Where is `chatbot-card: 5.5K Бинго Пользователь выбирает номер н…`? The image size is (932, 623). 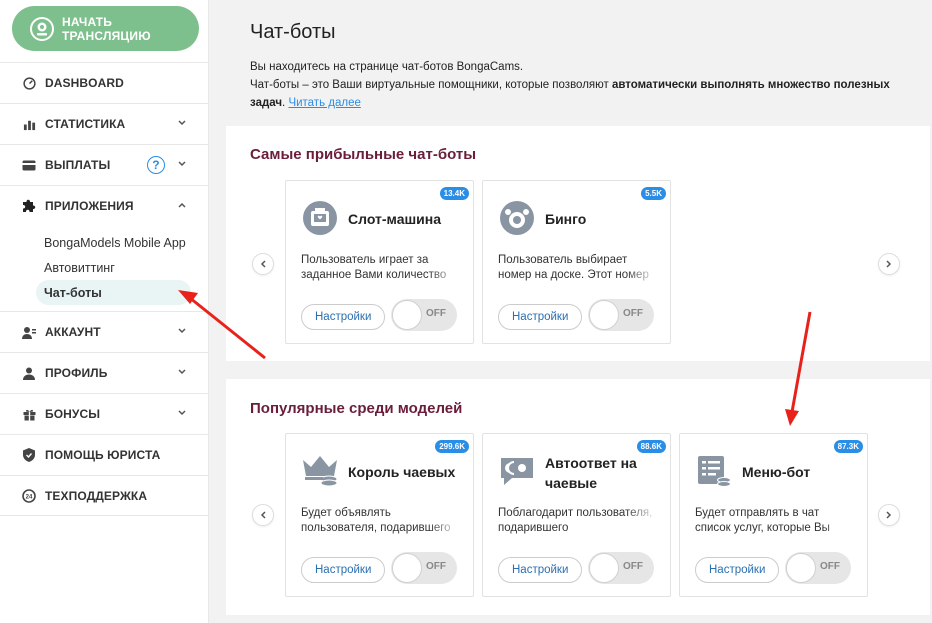
chatbot-card: 5.5K Бинго Пользователь выбирает номер н… is located at coordinates (576, 262).